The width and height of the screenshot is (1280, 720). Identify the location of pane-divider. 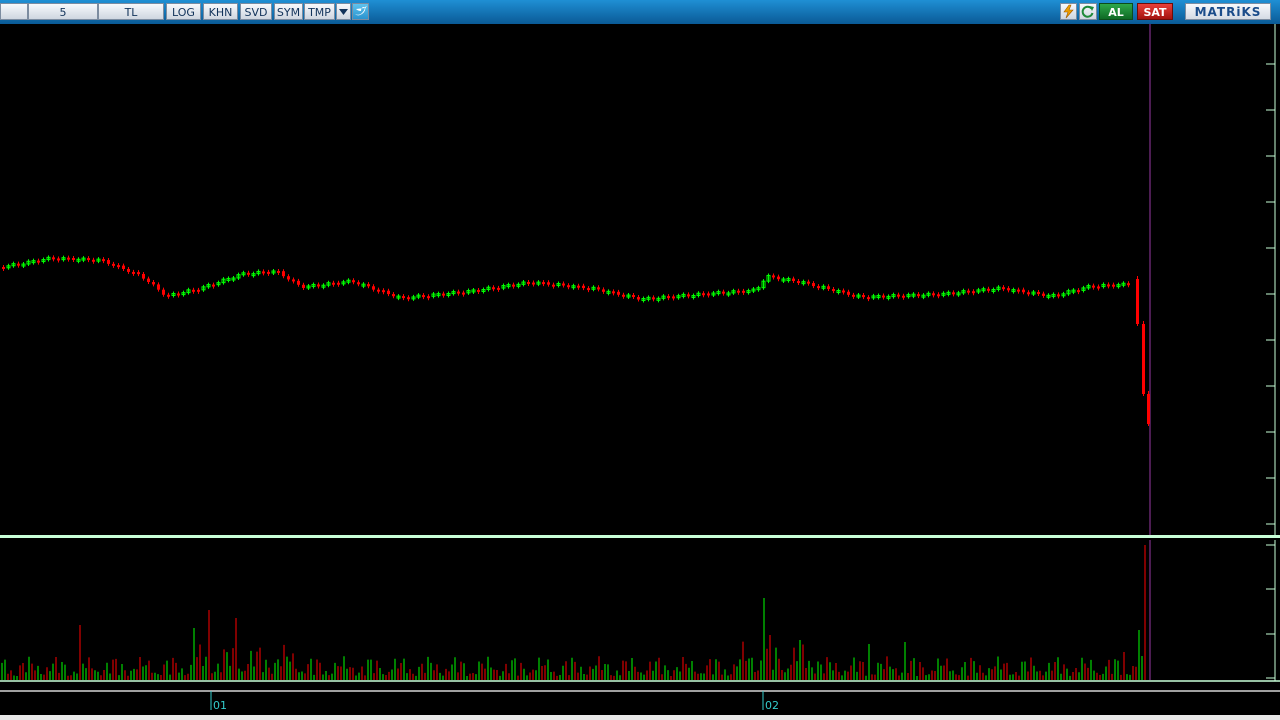
(640, 536).